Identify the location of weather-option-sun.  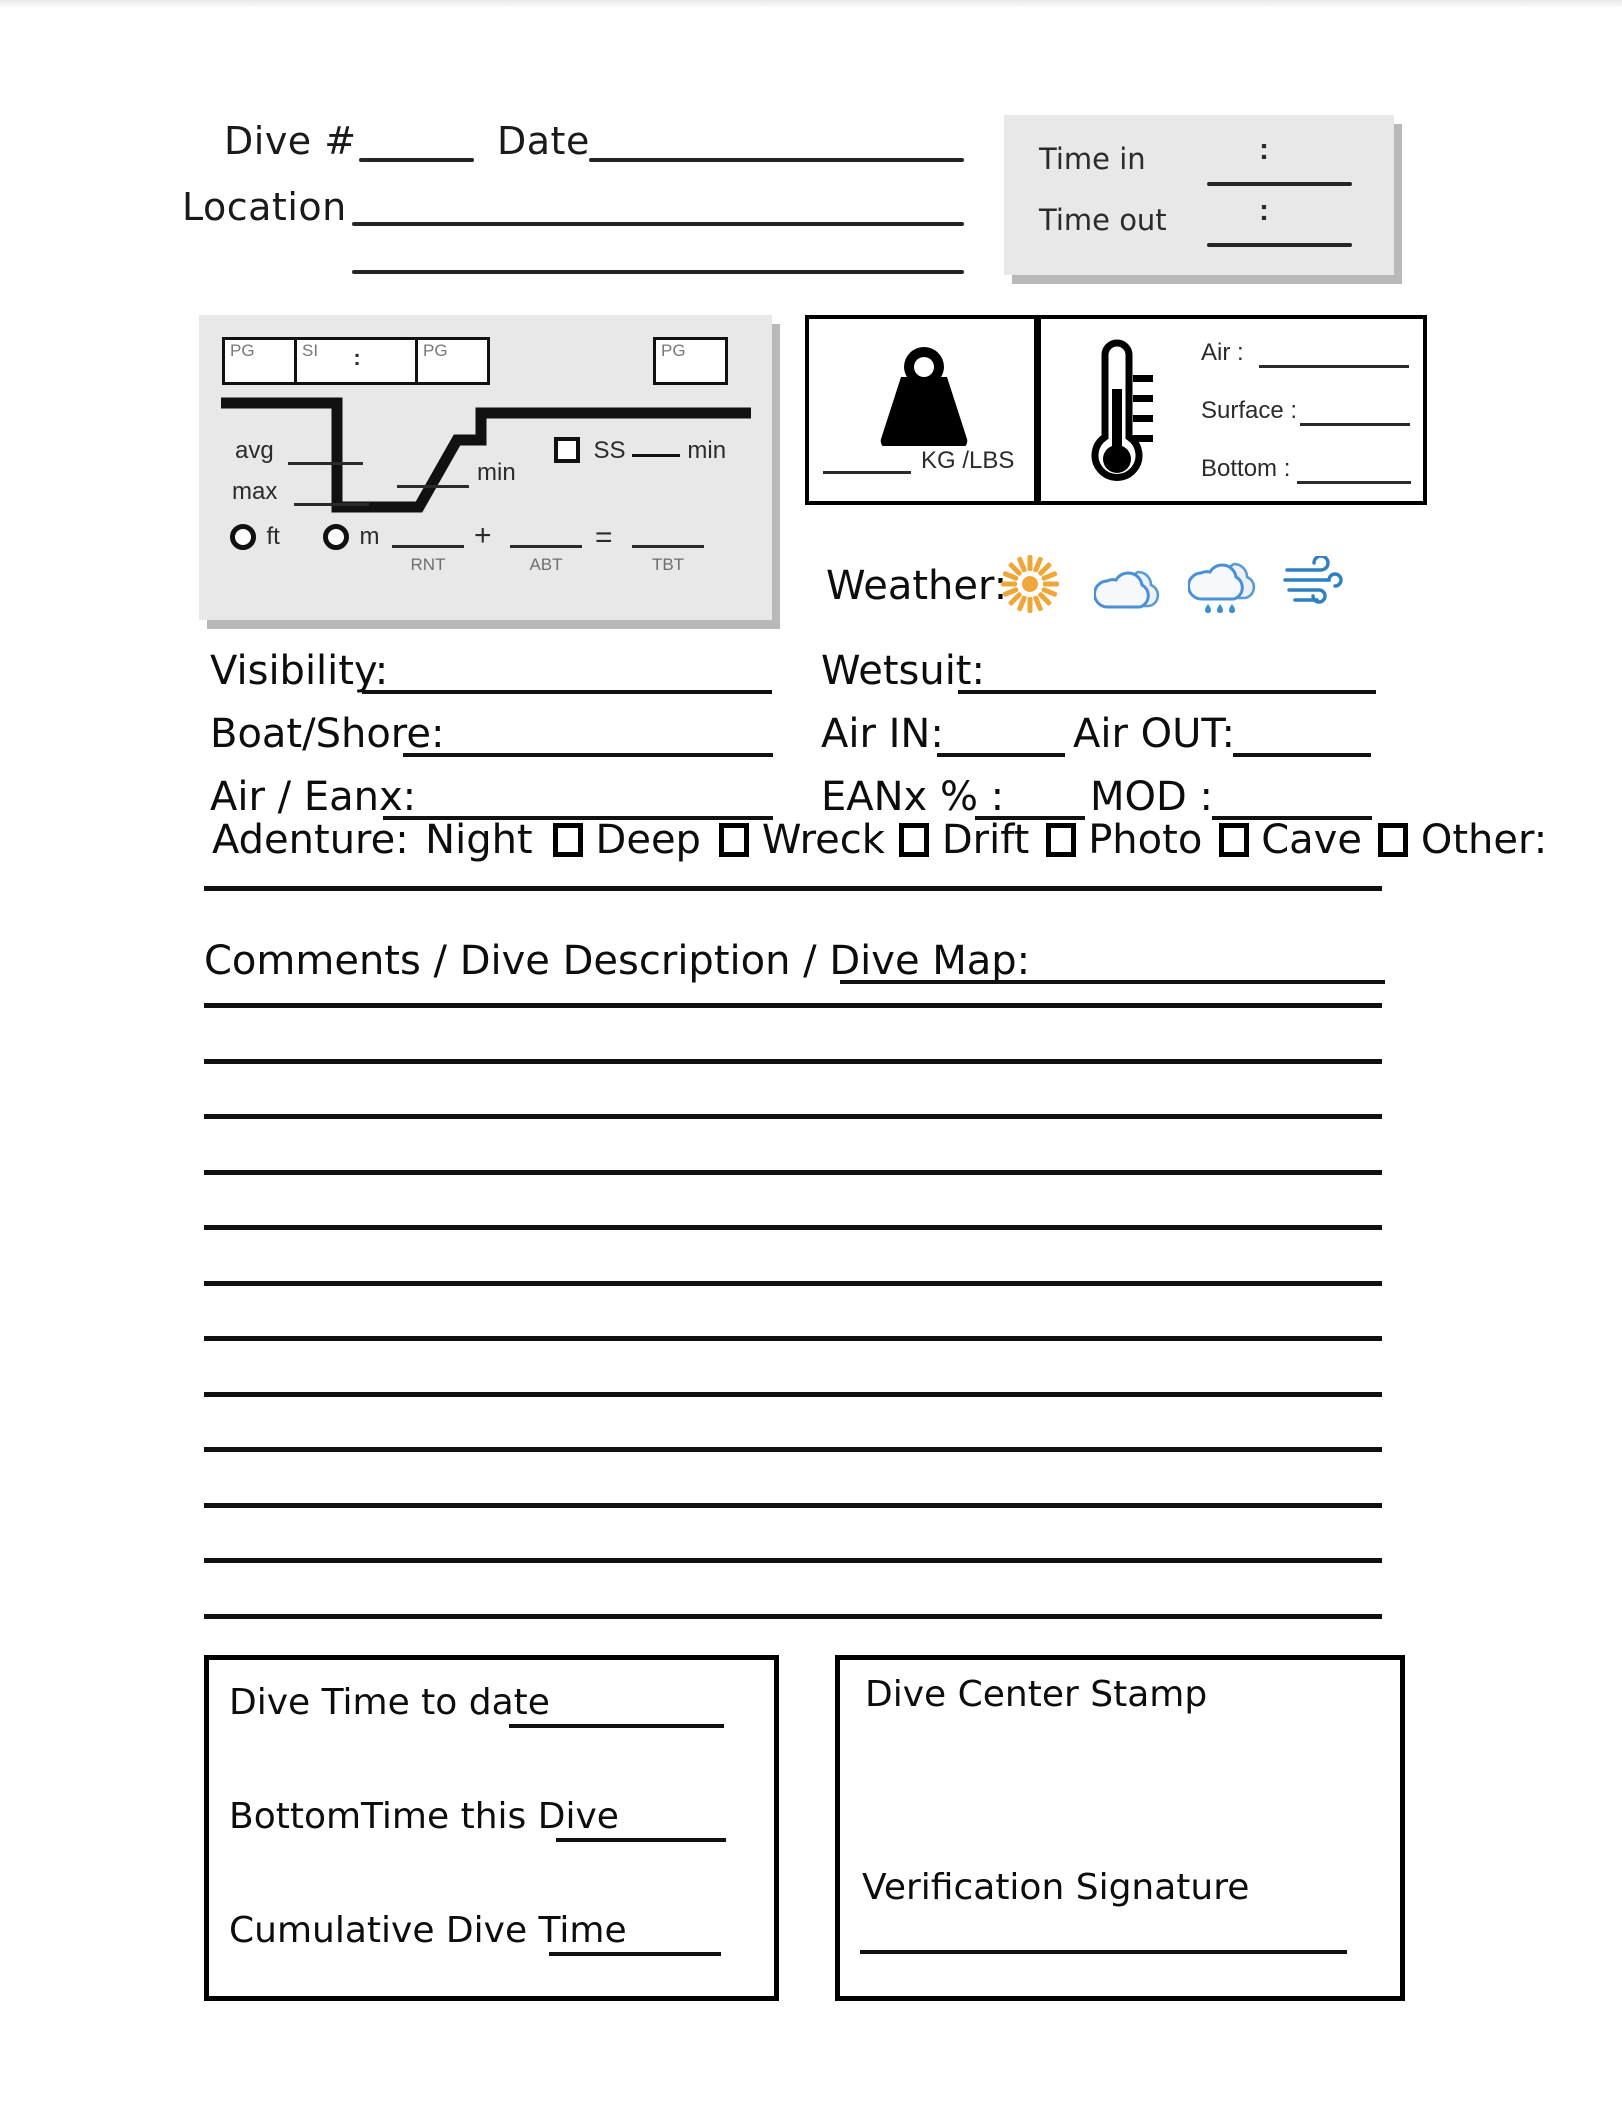
(1030, 584).